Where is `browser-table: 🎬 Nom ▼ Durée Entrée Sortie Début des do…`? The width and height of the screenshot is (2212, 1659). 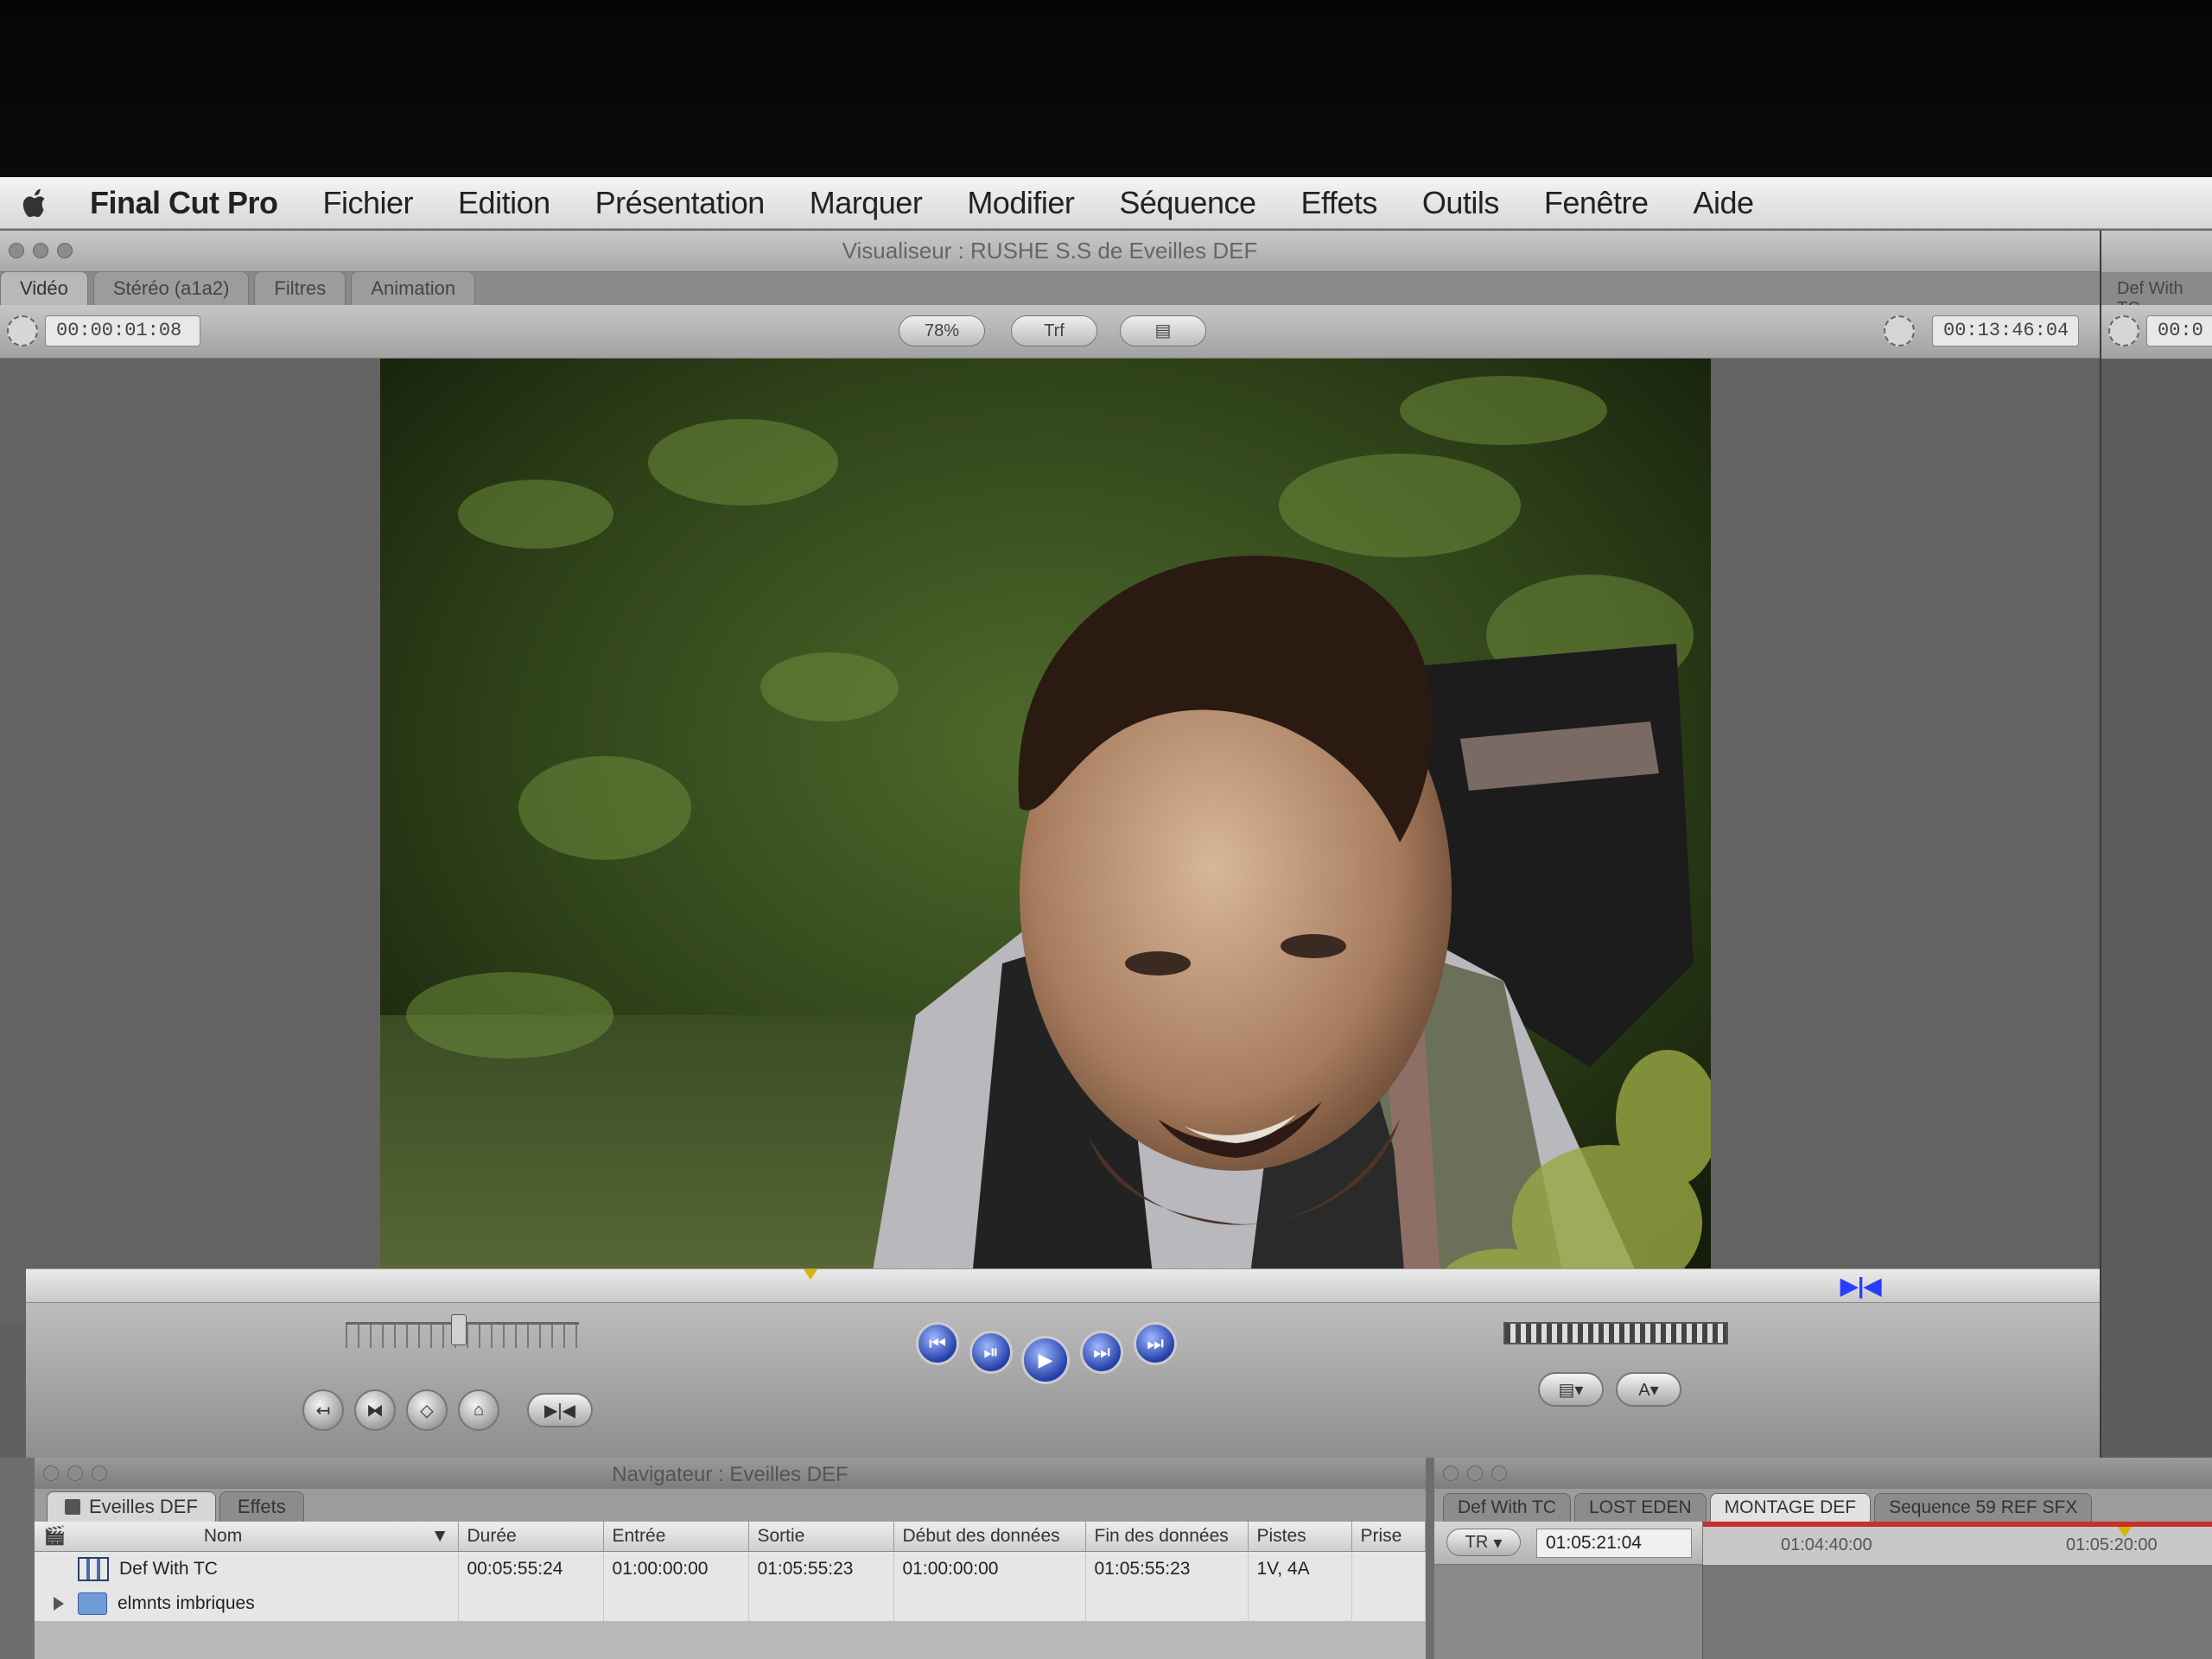
browser-table: 🎬 Nom ▼ Durée Entrée Sortie Début des do… is located at coordinates (730, 1571).